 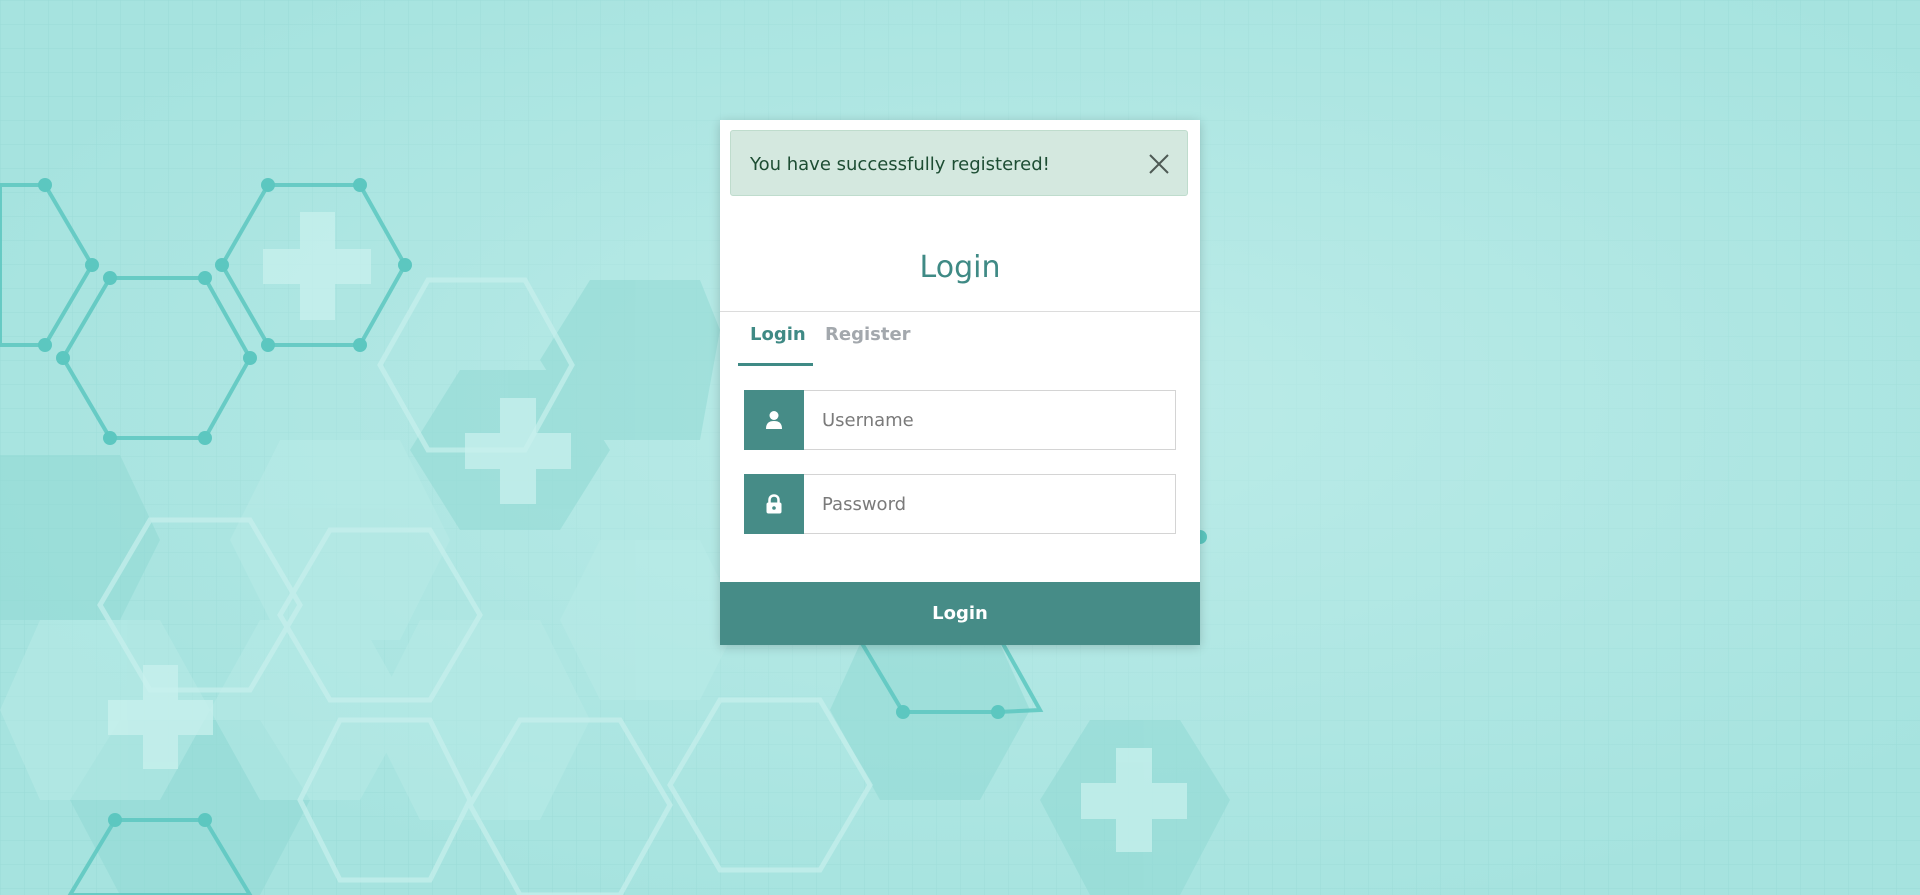 What do you see at coordinates (774, 420) in the screenshot?
I see `user-icon` at bounding box center [774, 420].